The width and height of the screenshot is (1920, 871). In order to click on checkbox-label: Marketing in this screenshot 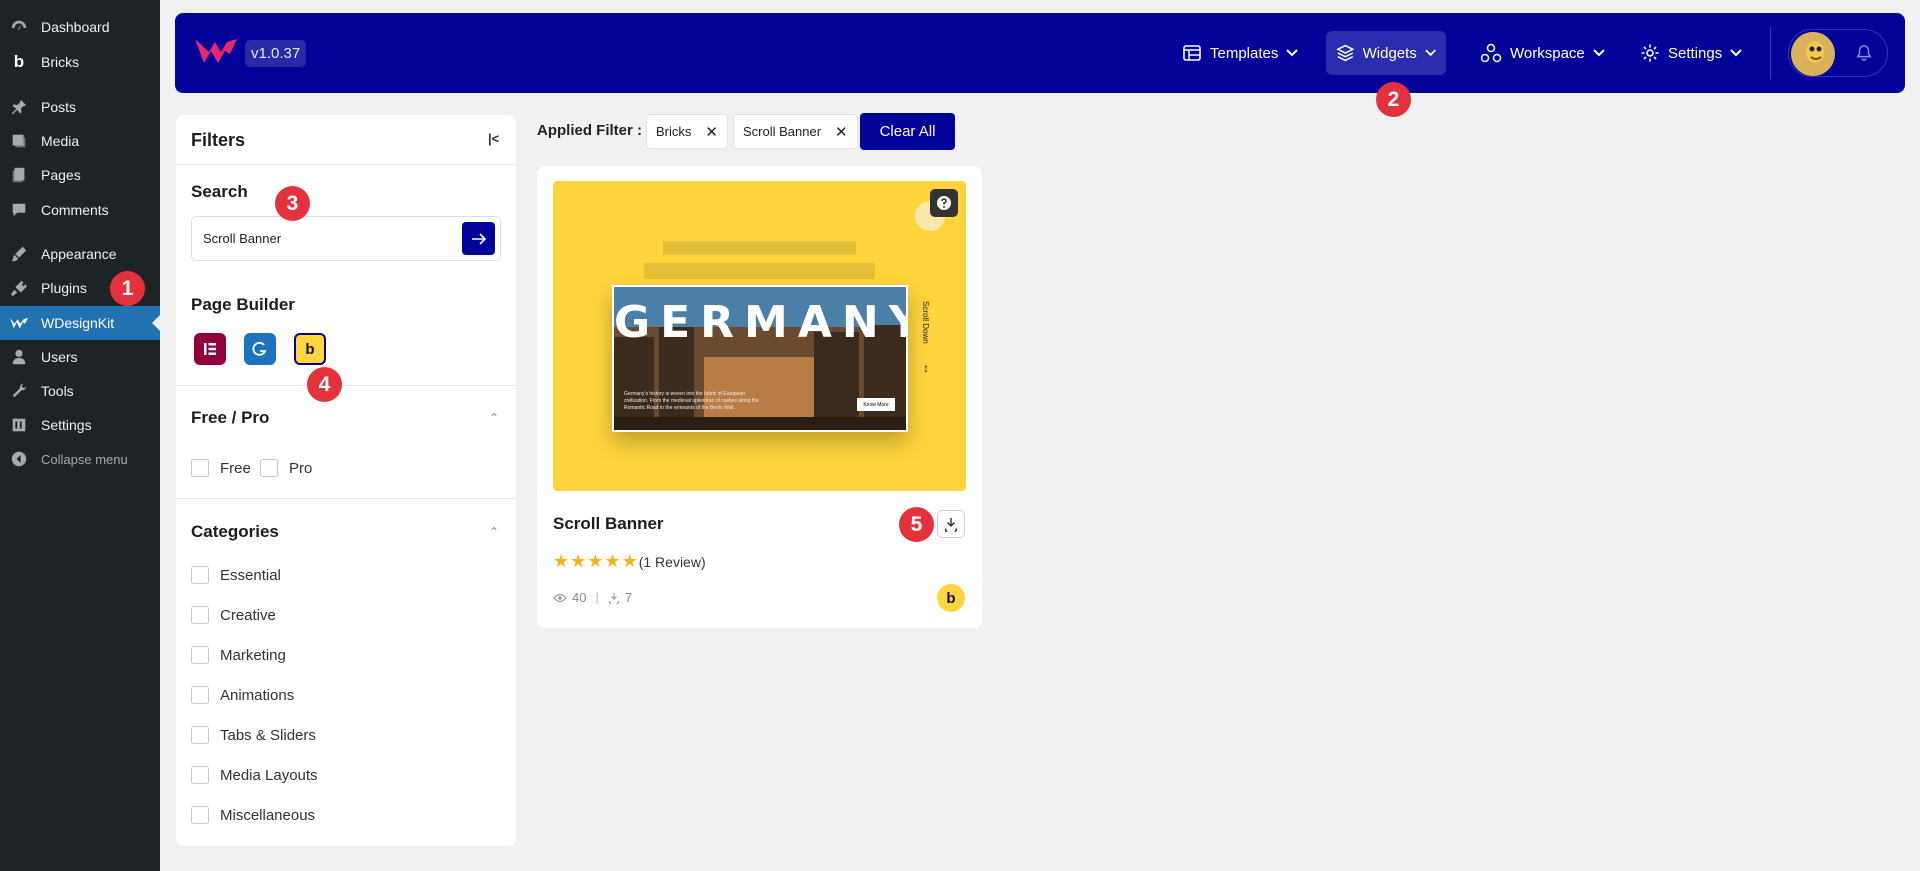, I will do `click(253, 655)`.